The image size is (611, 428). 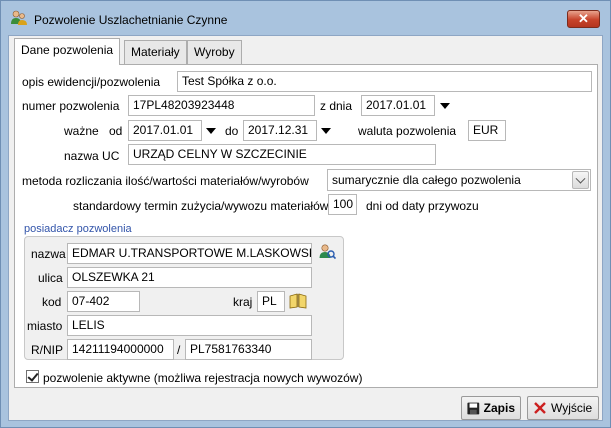 What do you see at coordinates (47, 350) in the screenshot?
I see `rnip-label: R/NIP` at bounding box center [47, 350].